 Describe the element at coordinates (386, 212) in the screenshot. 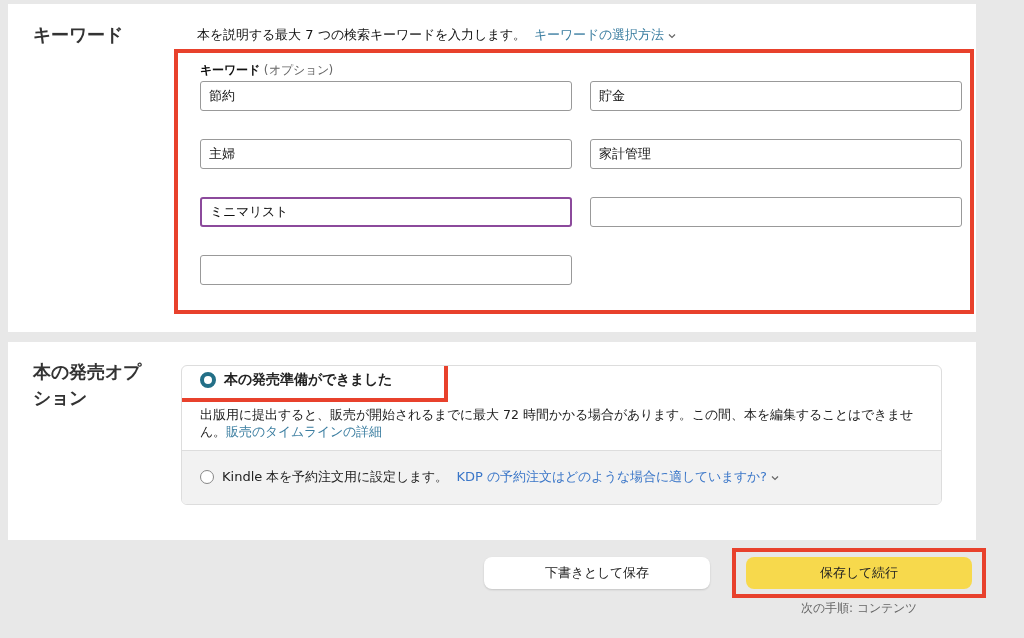

I see `keyword-field: ミニマリスト` at that location.